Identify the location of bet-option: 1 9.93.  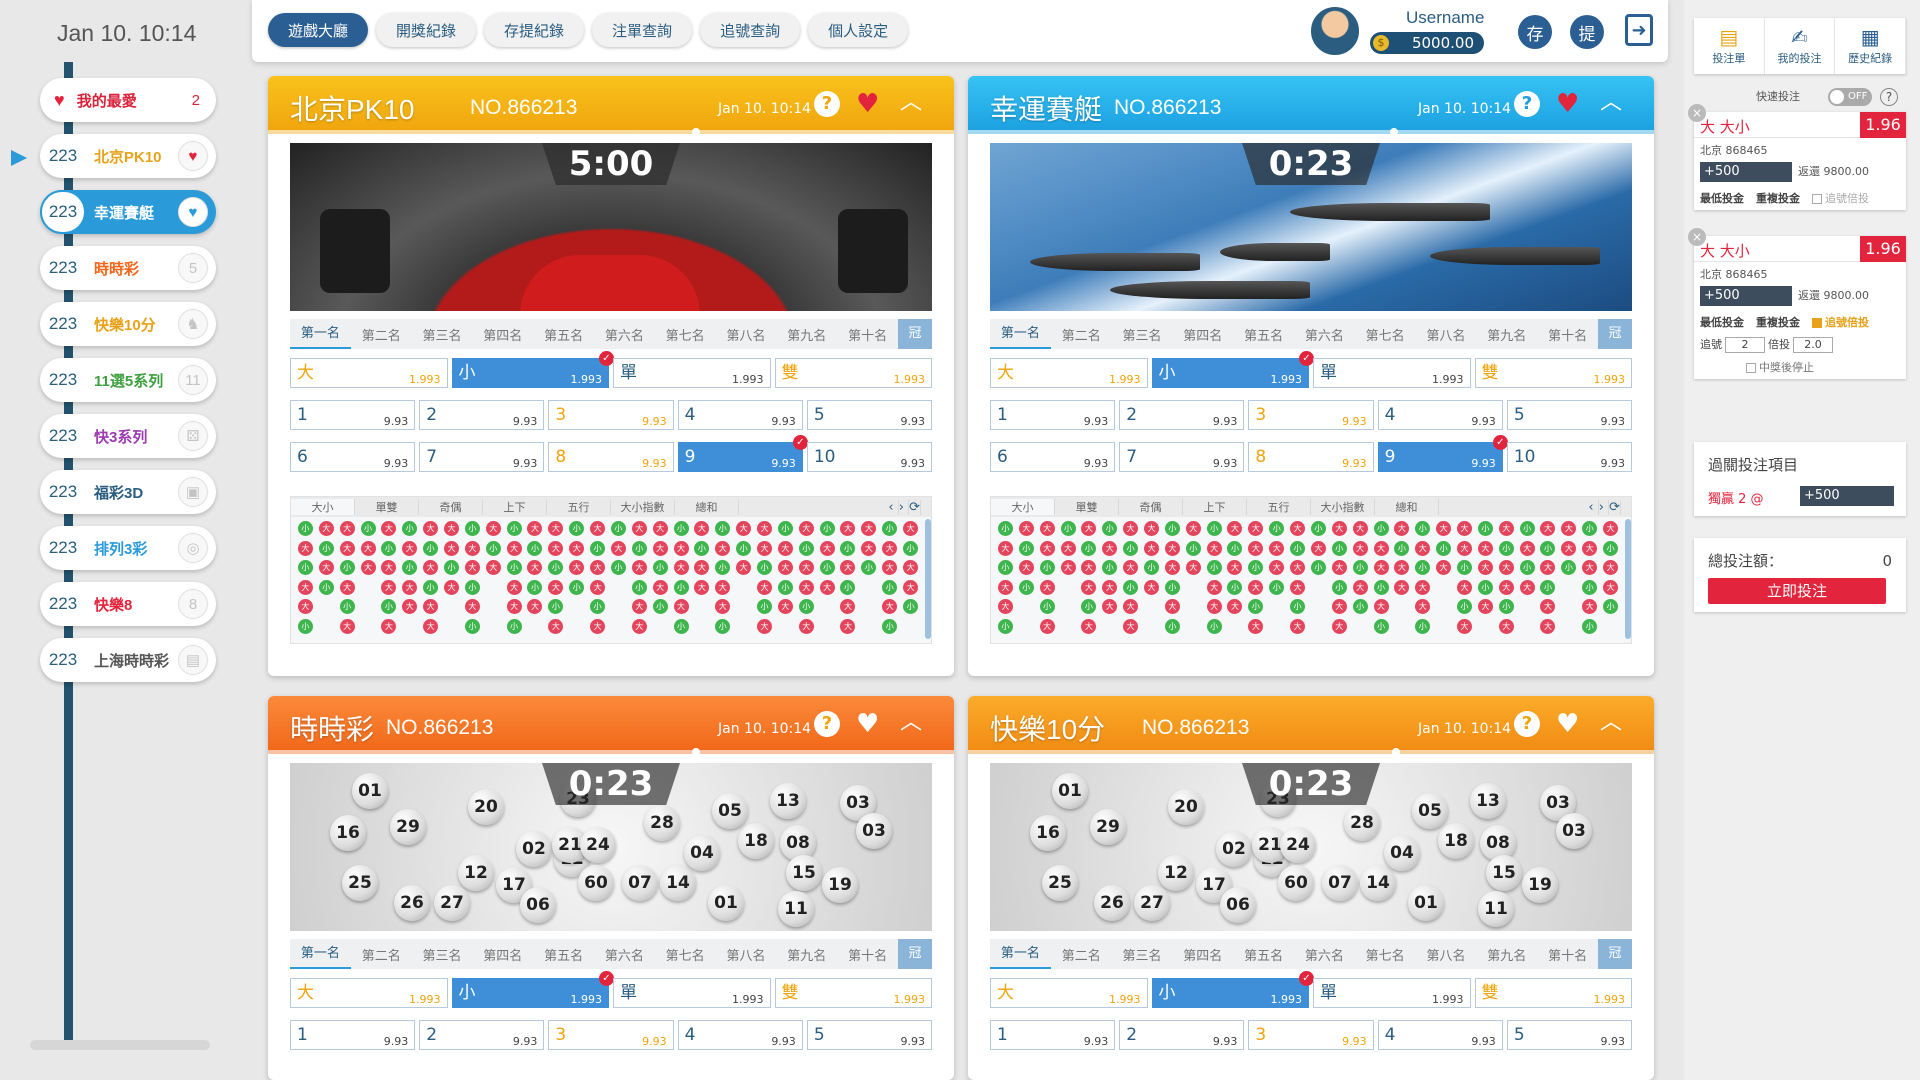
(1053, 1035).